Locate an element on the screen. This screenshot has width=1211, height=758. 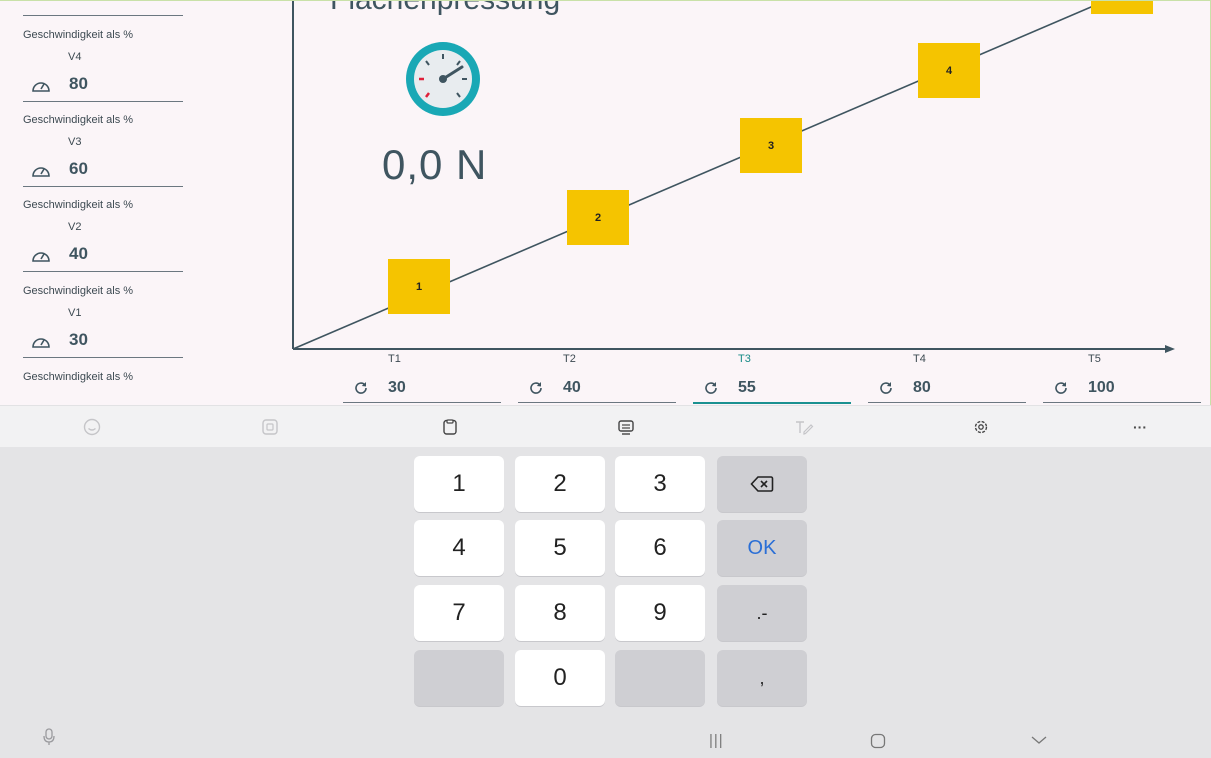
blank-key-right is located at coordinates (660, 678).